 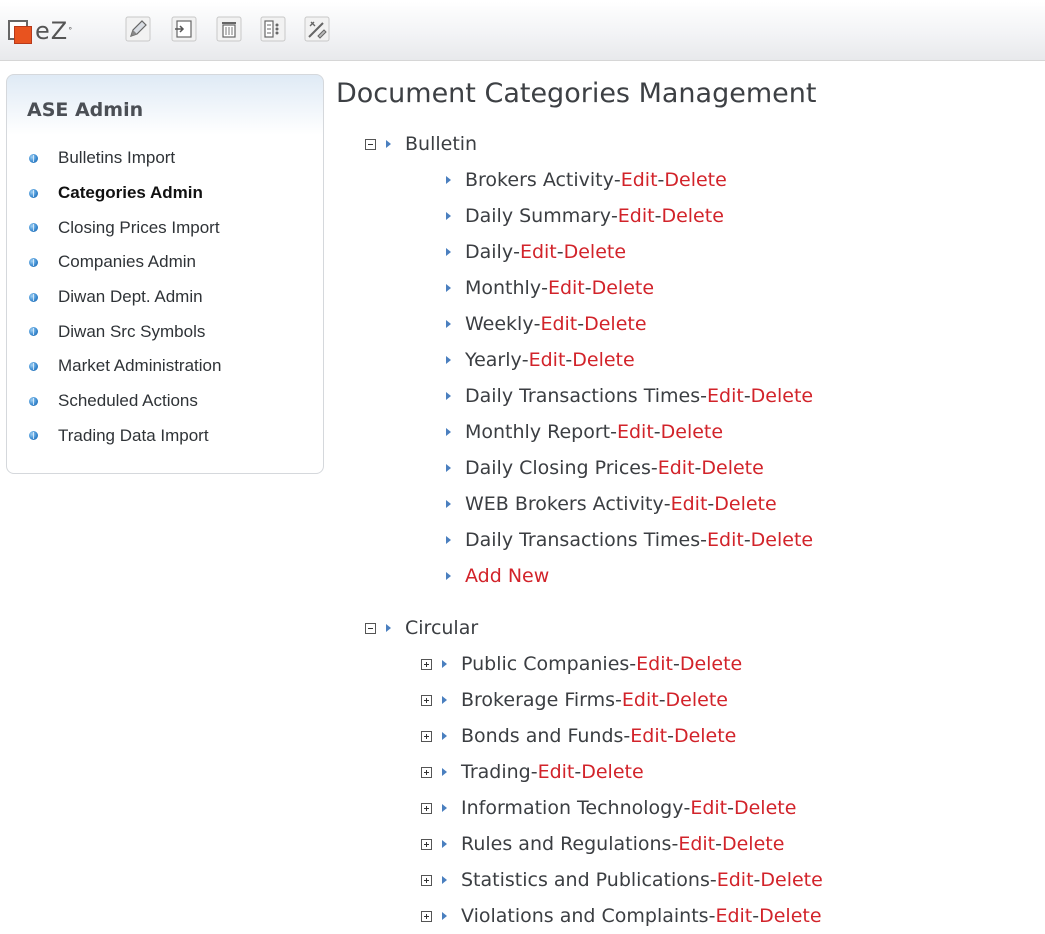 What do you see at coordinates (572, 808) in the screenshot?
I see `subcategory-name: Information Technology` at bounding box center [572, 808].